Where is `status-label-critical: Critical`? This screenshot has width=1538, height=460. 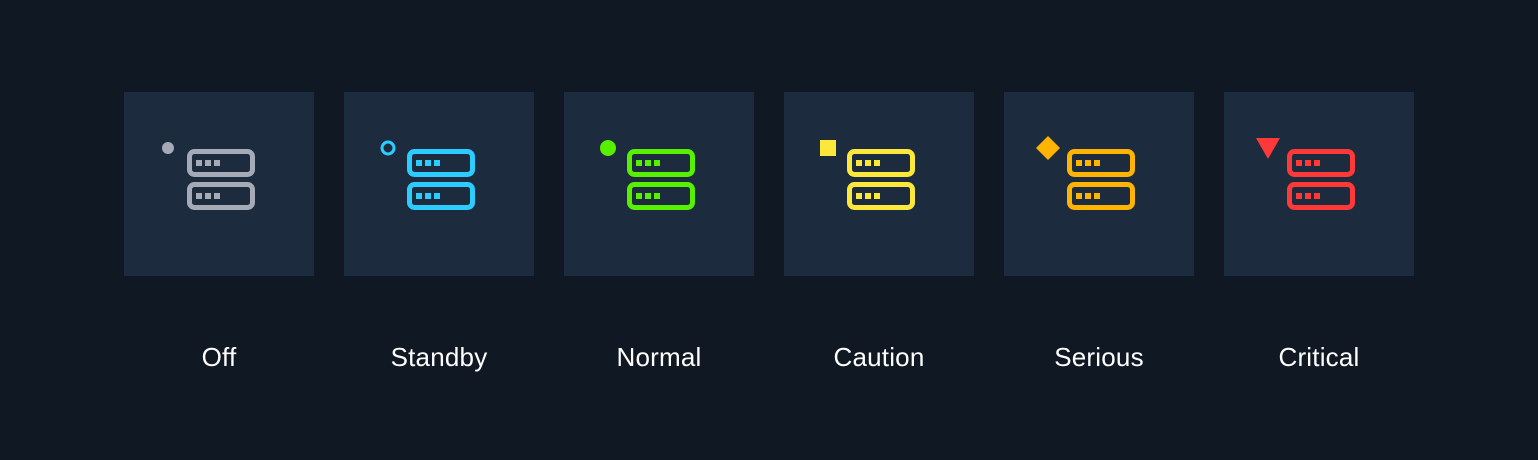
status-label-critical: Critical is located at coordinates (1319, 357).